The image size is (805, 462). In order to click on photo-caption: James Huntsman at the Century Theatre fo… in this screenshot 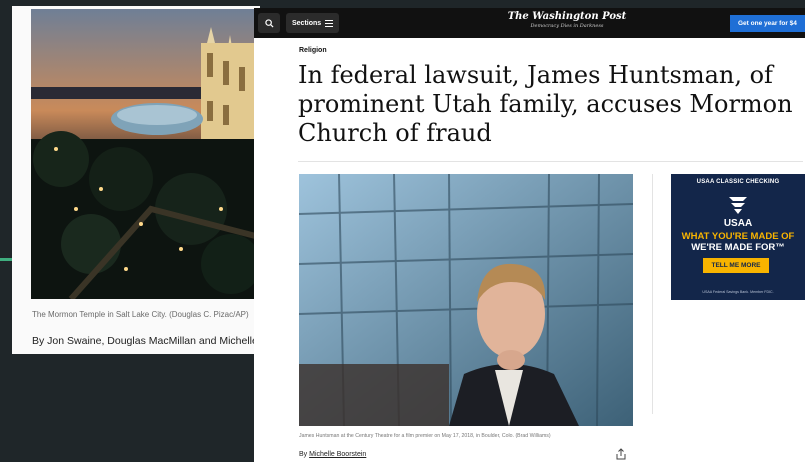, I will do `click(425, 436)`.